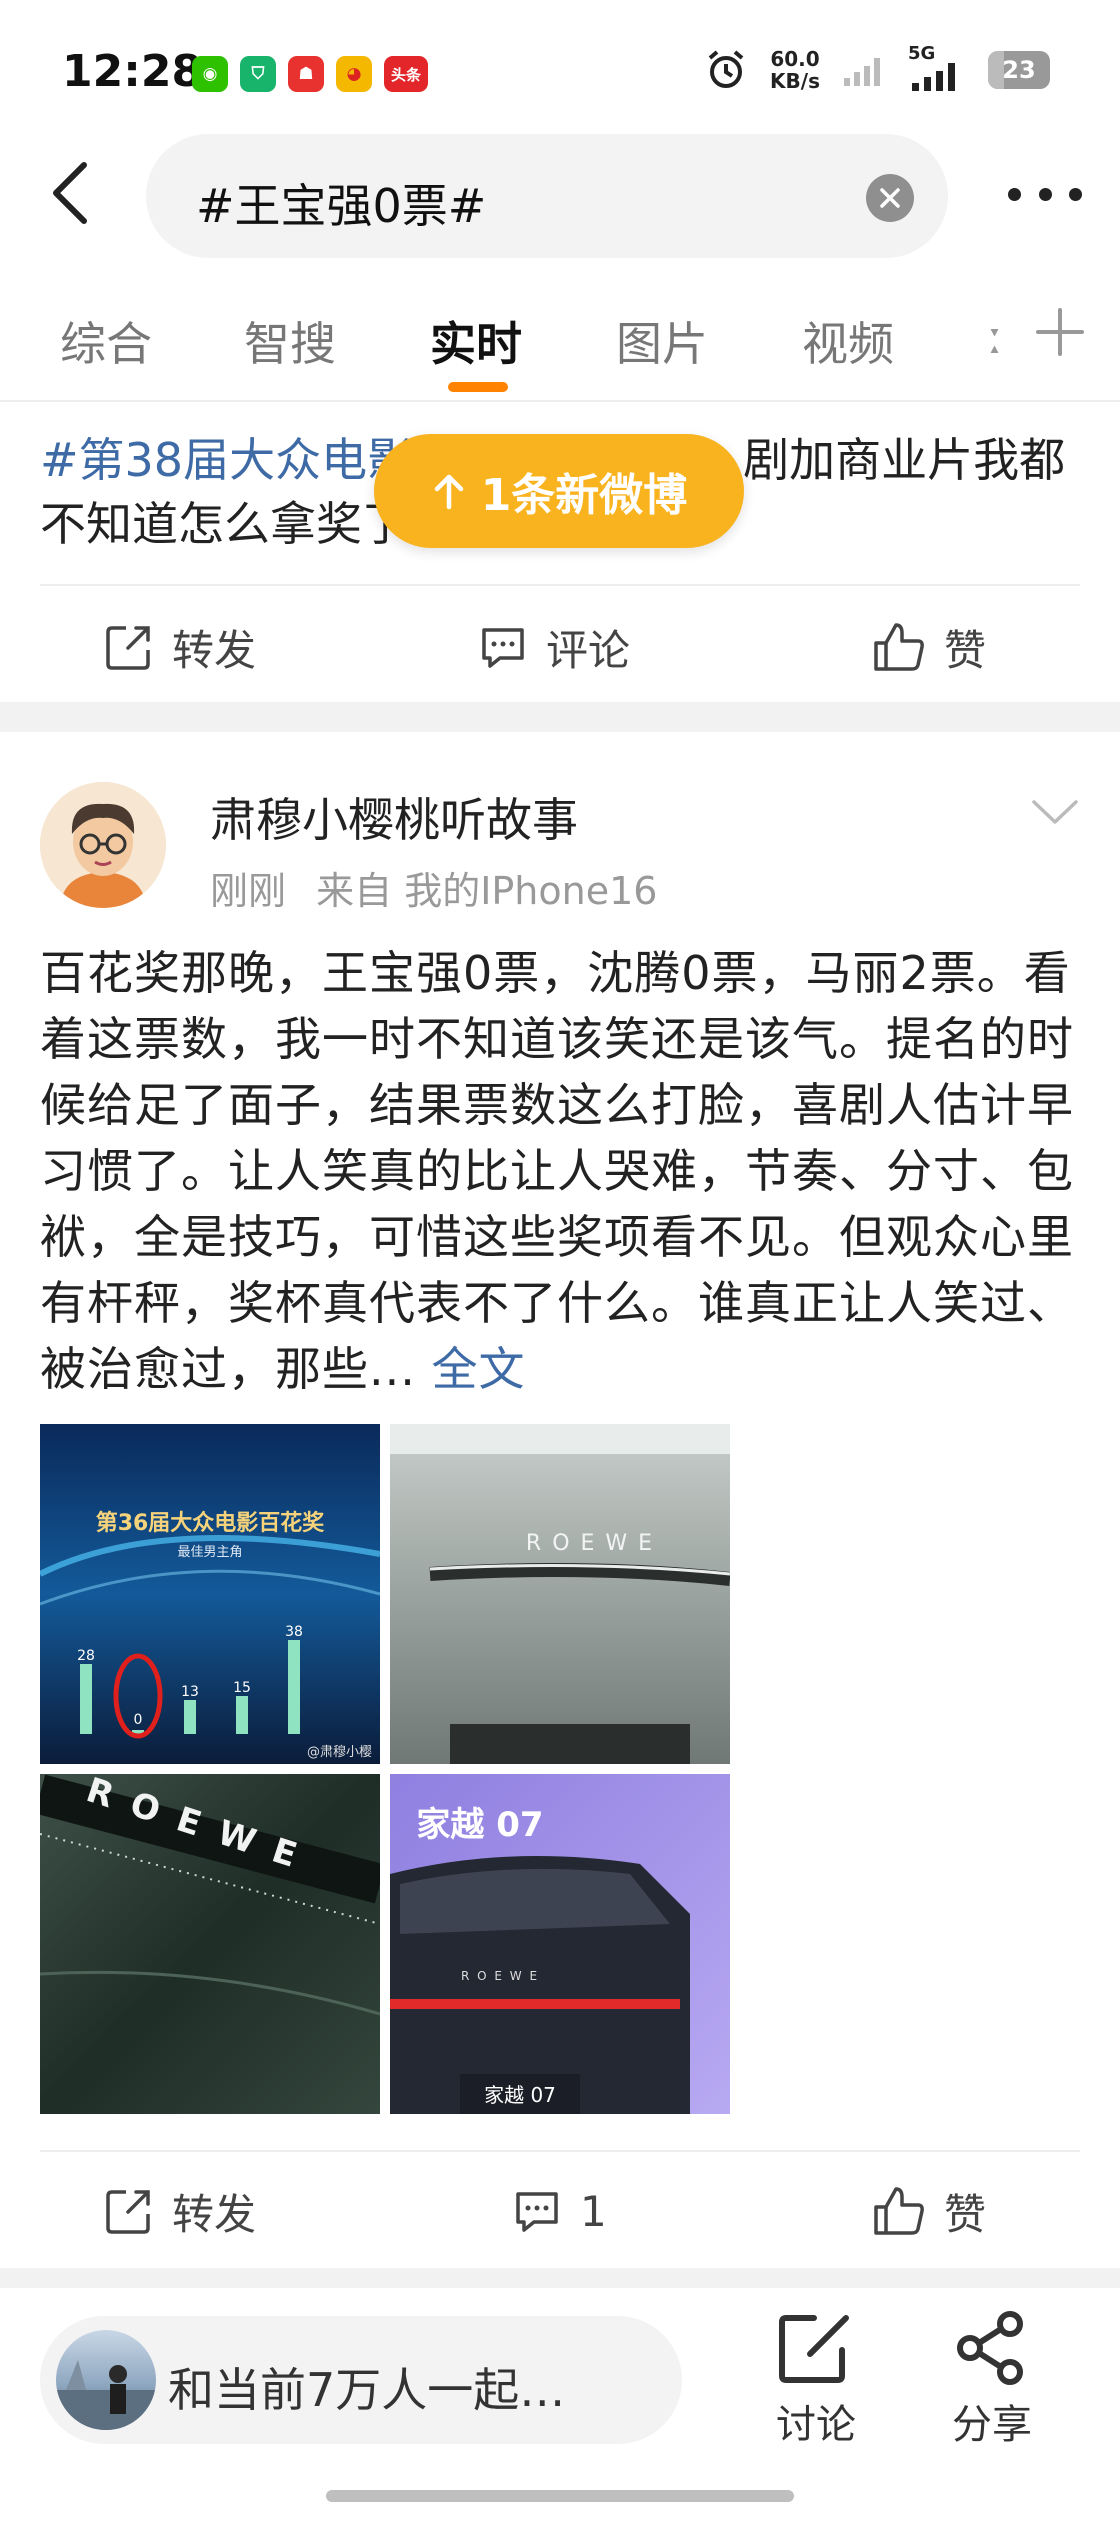  What do you see at coordinates (354, 74) in the screenshot?
I see `weibo-icon: ◕` at bounding box center [354, 74].